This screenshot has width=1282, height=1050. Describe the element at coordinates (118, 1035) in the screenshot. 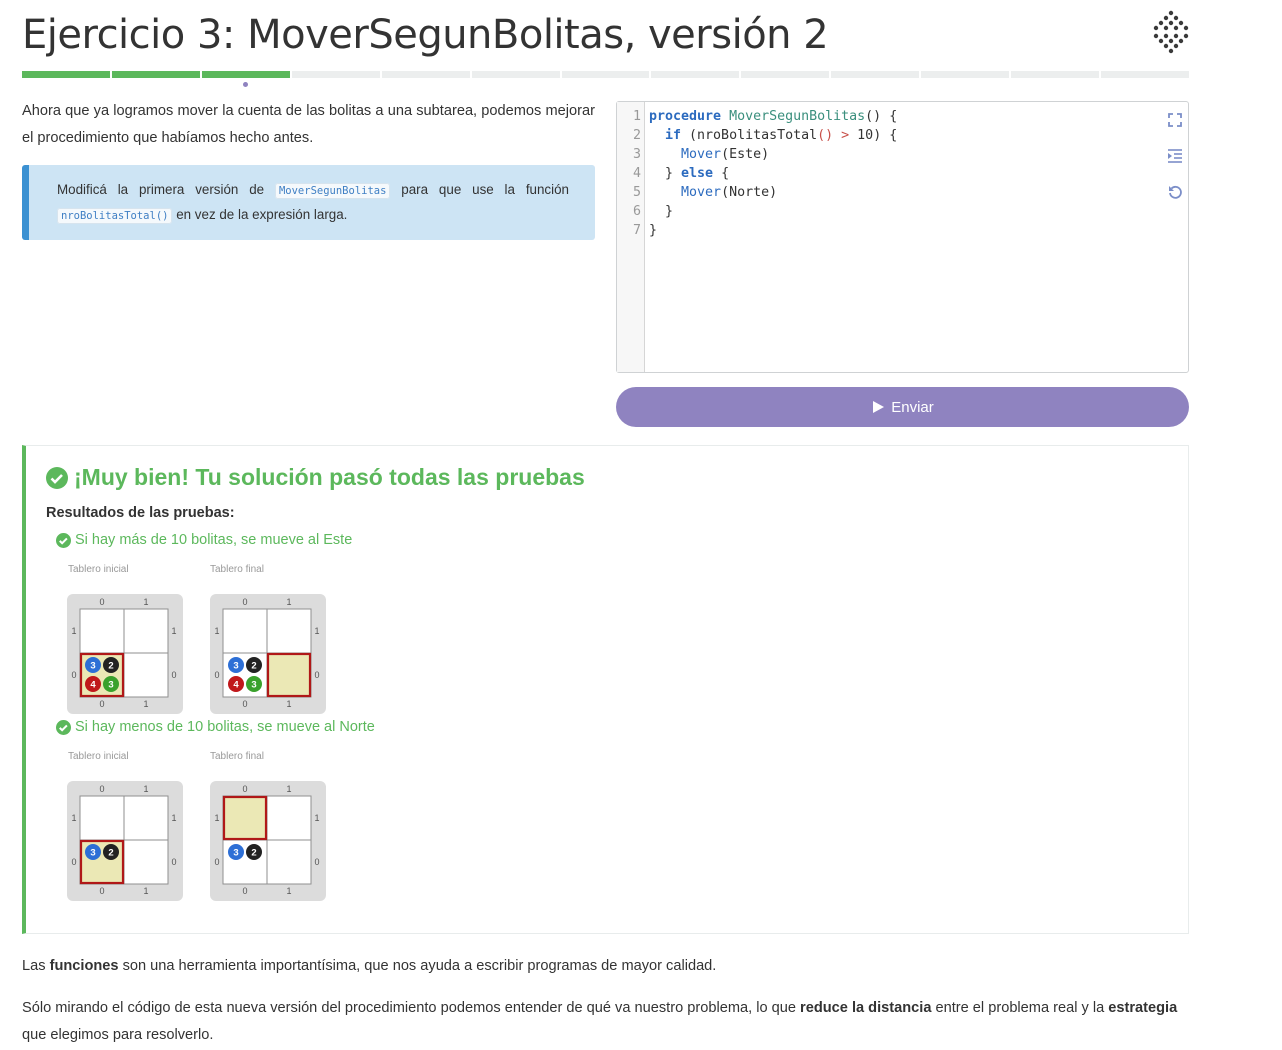

I see `footer-text: que elegimos para resolverlo.` at that location.